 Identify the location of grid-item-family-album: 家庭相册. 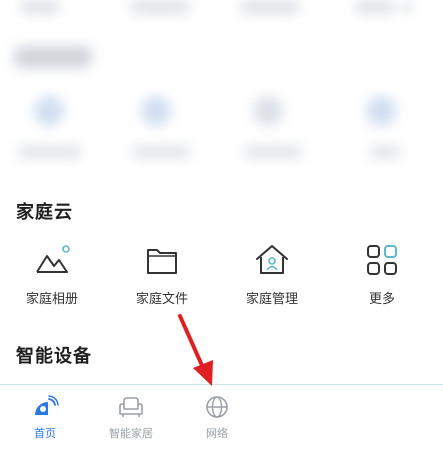
(52, 276).